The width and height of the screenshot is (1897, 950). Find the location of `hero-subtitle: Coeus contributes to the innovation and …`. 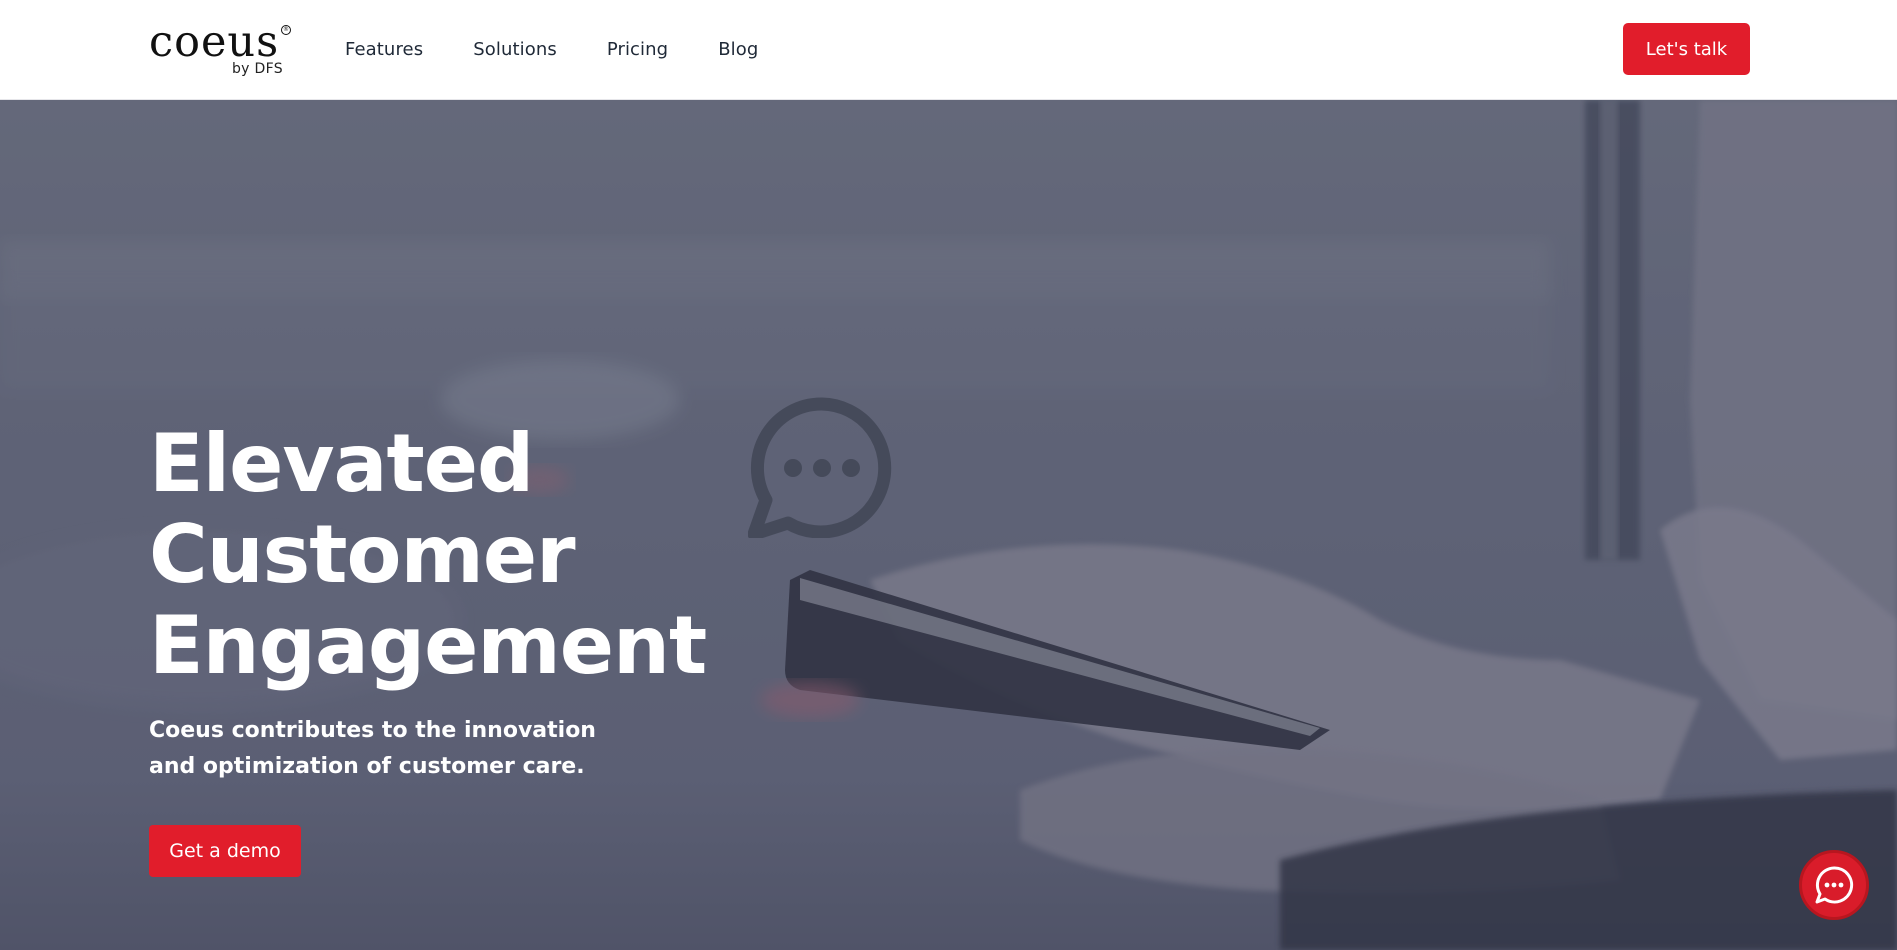

hero-subtitle: Coeus contributes to the innovation and … is located at coordinates (372, 748).